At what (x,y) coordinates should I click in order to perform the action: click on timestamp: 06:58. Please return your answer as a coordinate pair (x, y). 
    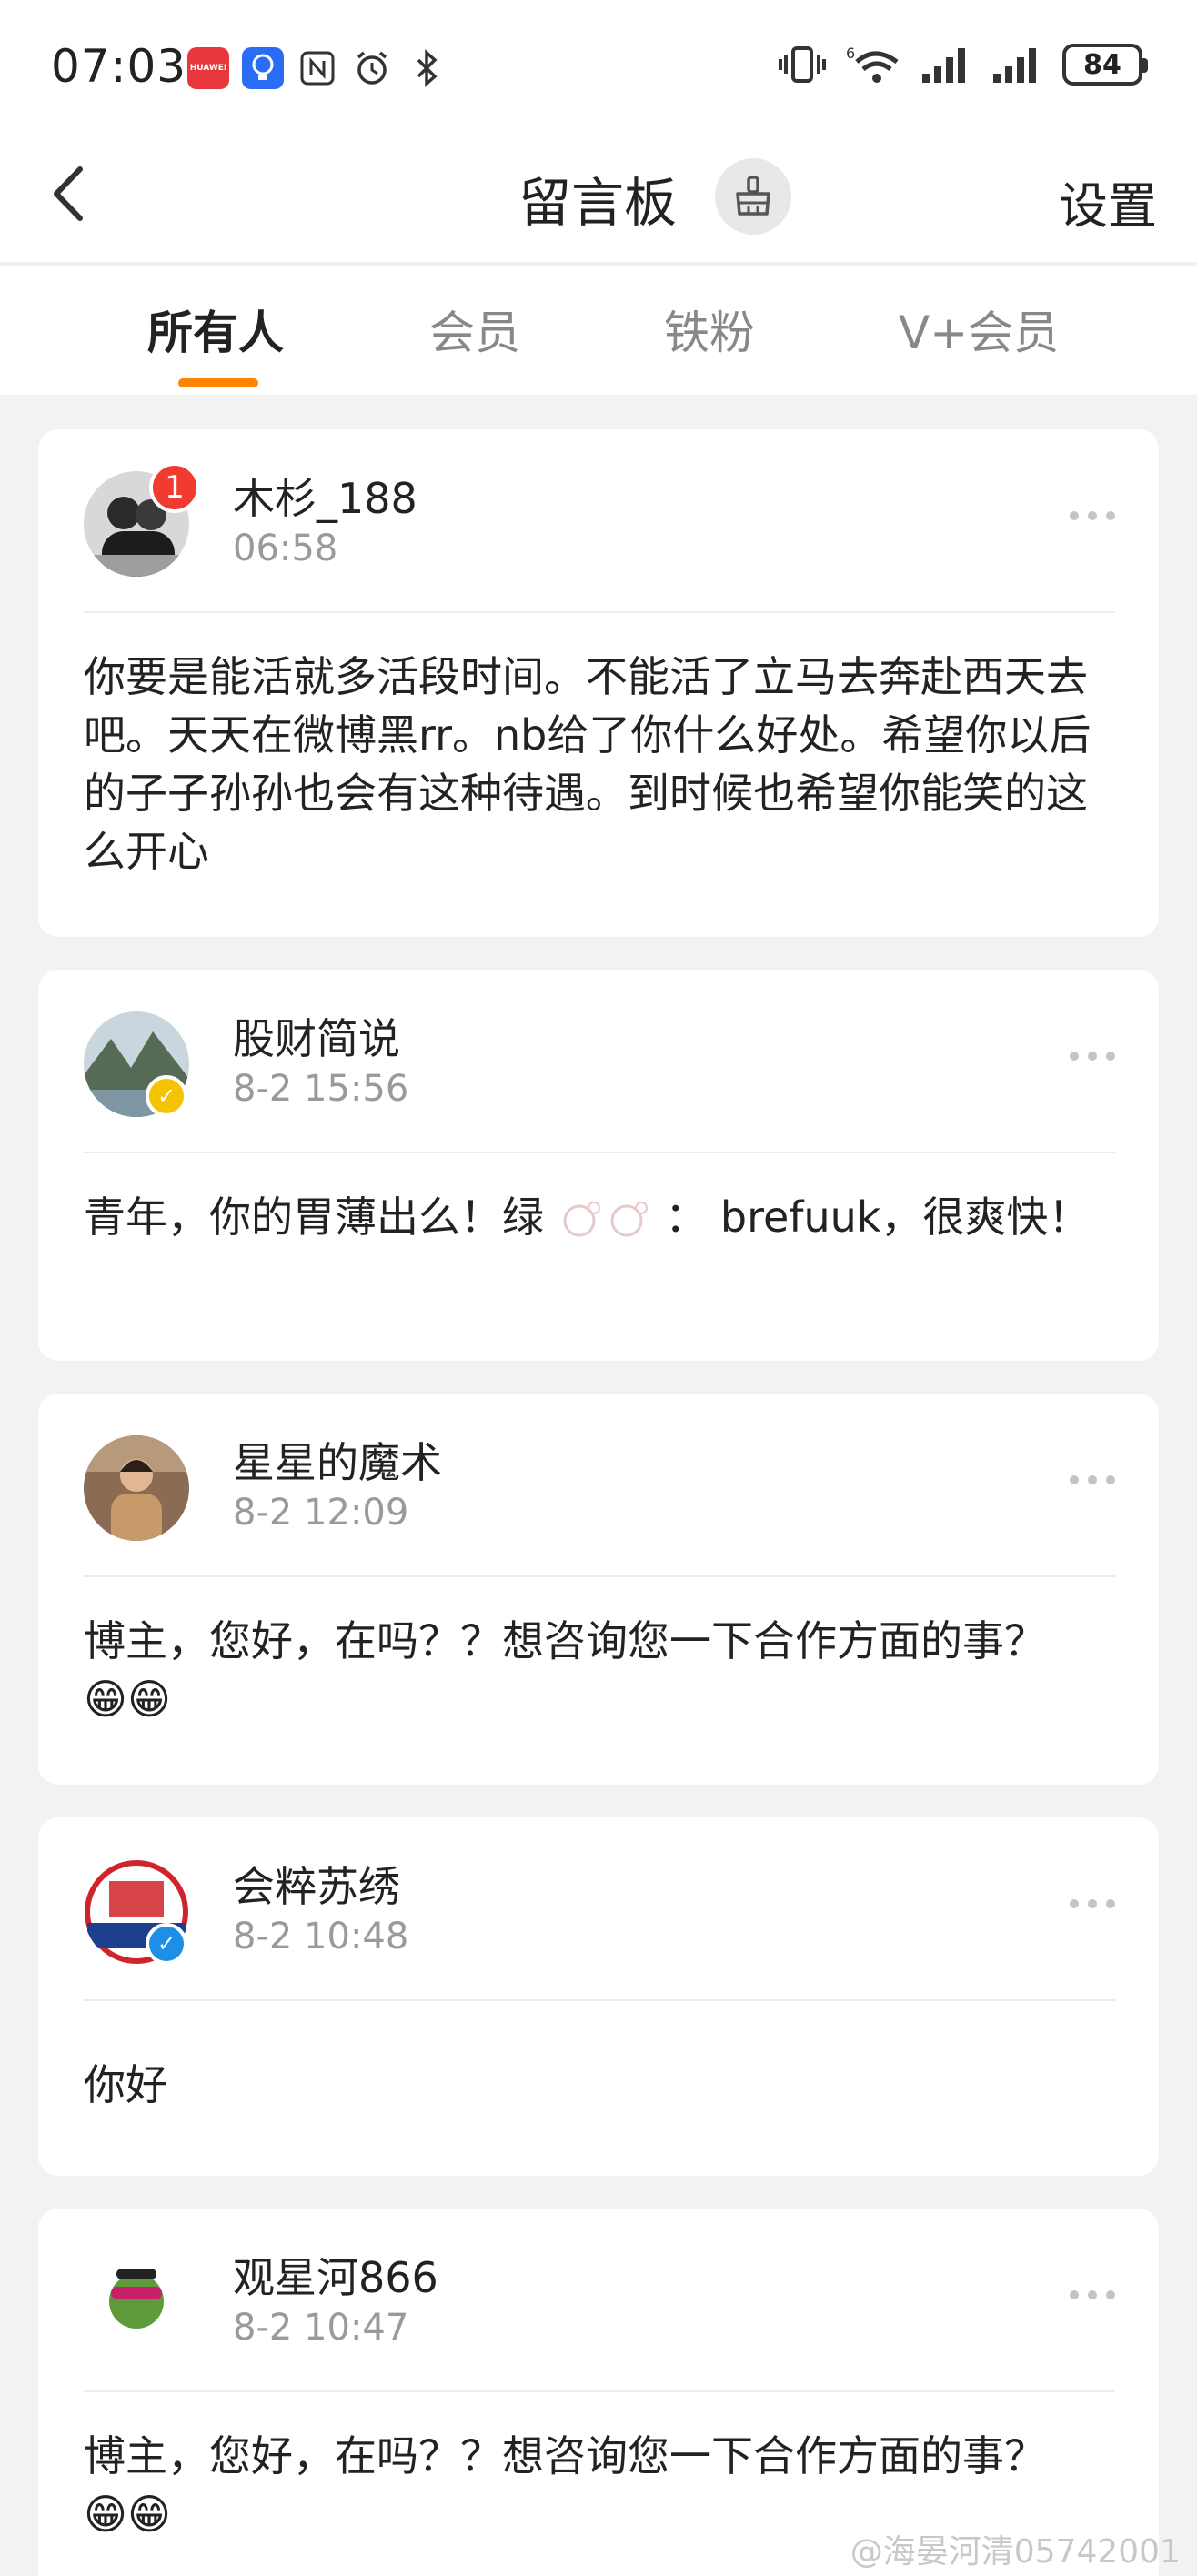
    Looking at the image, I should click on (285, 548).